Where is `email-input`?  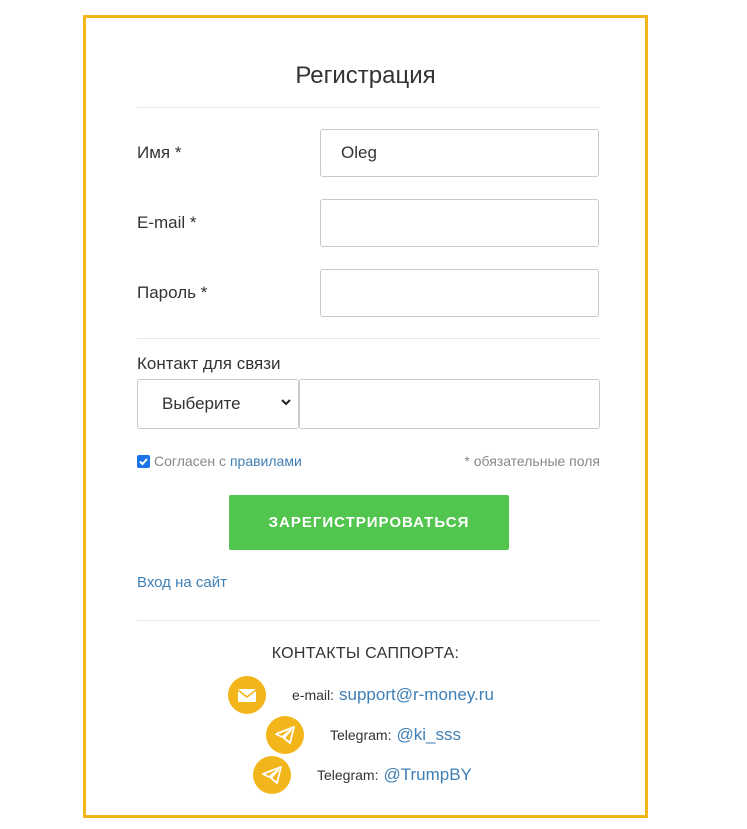
email-input is located at coordinates (459, 223).